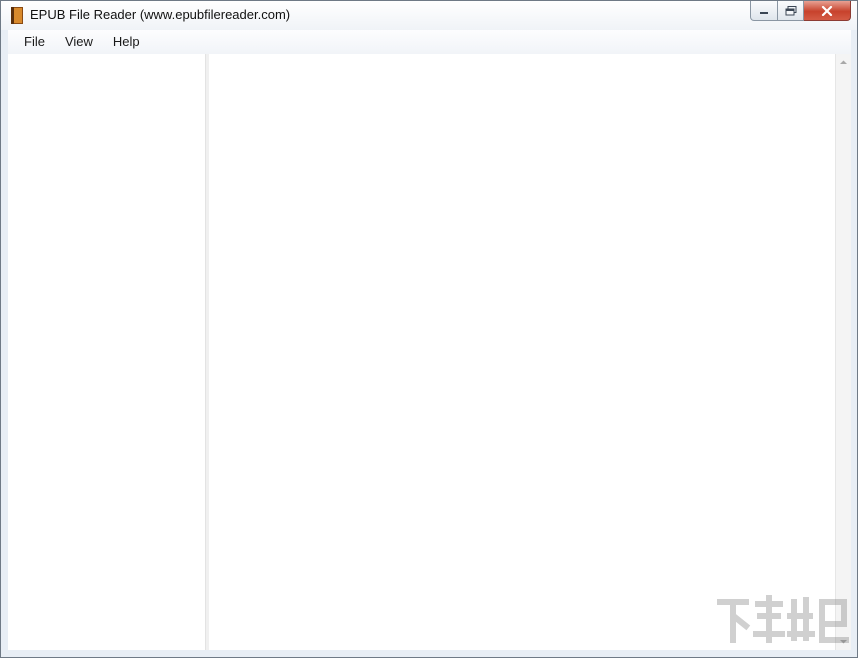 This screenshot has height=658, width=858. I want to click on vertical-scrollbar, so click(843, 352).